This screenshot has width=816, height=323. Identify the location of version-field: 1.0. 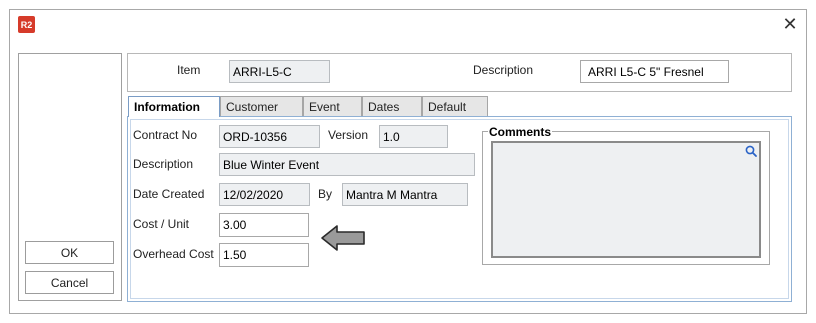
(413, 136).